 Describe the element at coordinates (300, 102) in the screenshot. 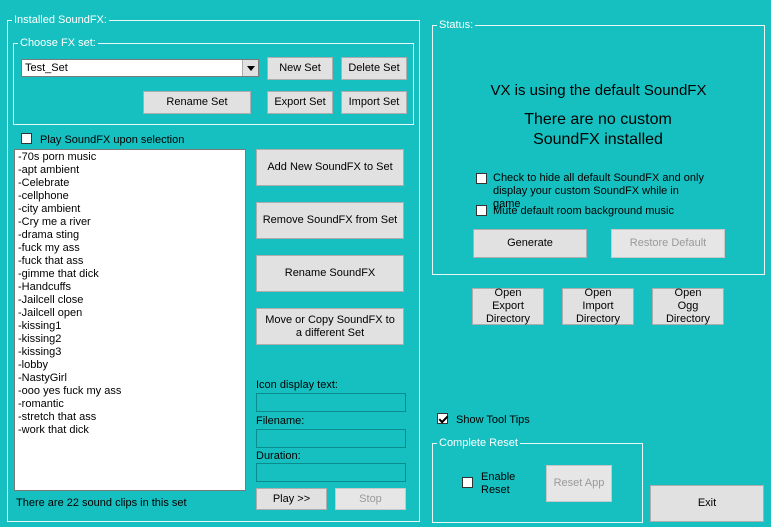

I see `export-set-button: Export Set` at that location.